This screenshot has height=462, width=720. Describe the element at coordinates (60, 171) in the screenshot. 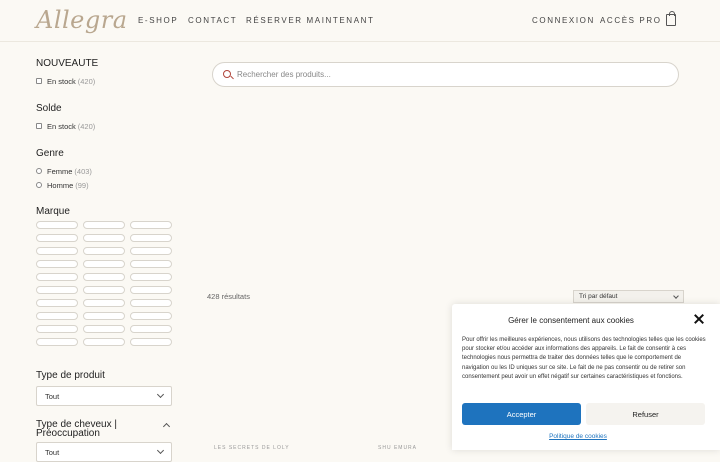

I see `filter-option-label: Femme` at that location.